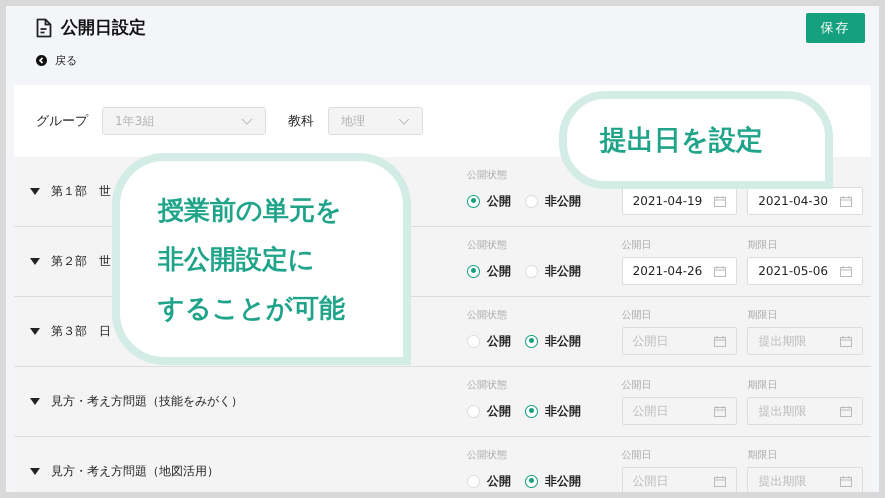  What do you see at coordinates (147, 401) in the screenshot?
I see `section-title: 見方・考え方問題（技能をみがく）` at bounding box center [147, 401].